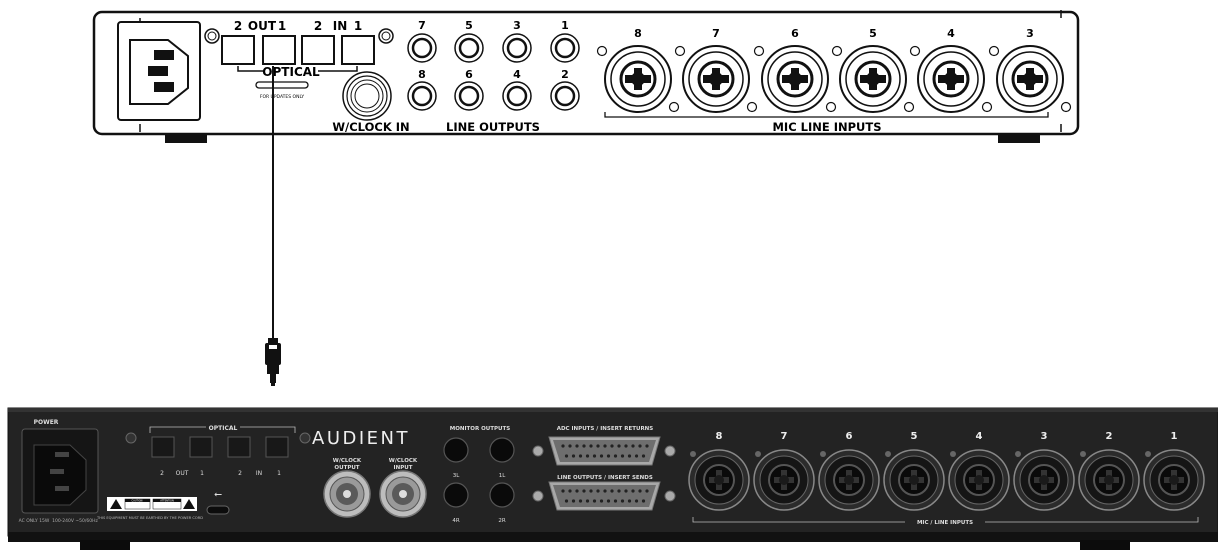  What do you see at coordinates (167, 501) in the screenshot?
I see `attention-text: ATTENTION` at bounding box center [167, 501].